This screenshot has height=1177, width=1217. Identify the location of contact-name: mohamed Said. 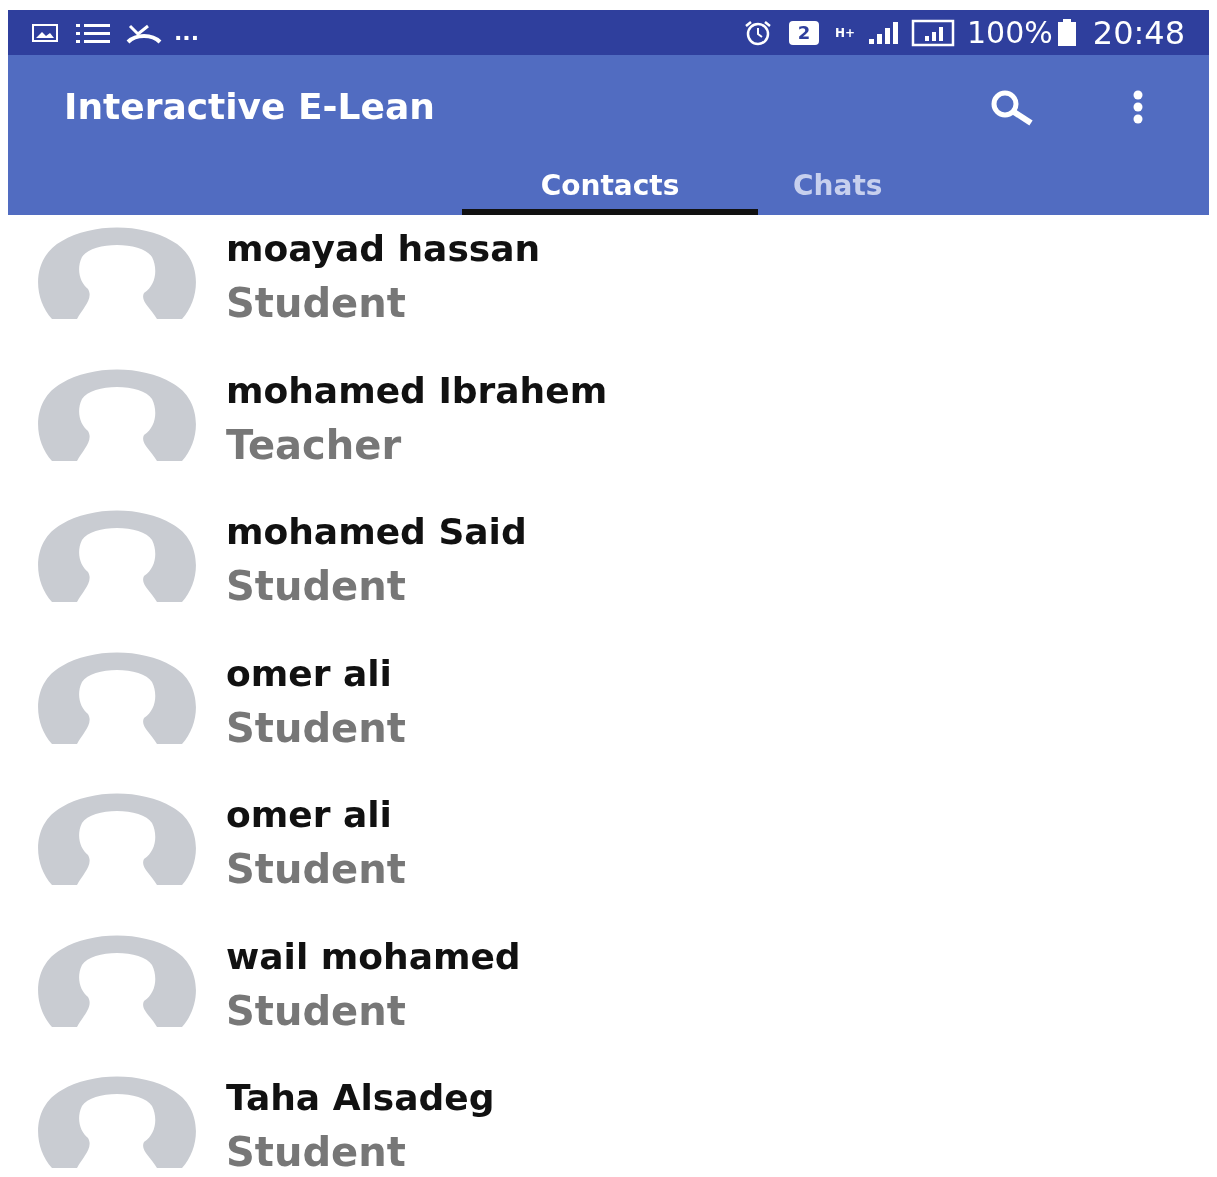
(376, 532).